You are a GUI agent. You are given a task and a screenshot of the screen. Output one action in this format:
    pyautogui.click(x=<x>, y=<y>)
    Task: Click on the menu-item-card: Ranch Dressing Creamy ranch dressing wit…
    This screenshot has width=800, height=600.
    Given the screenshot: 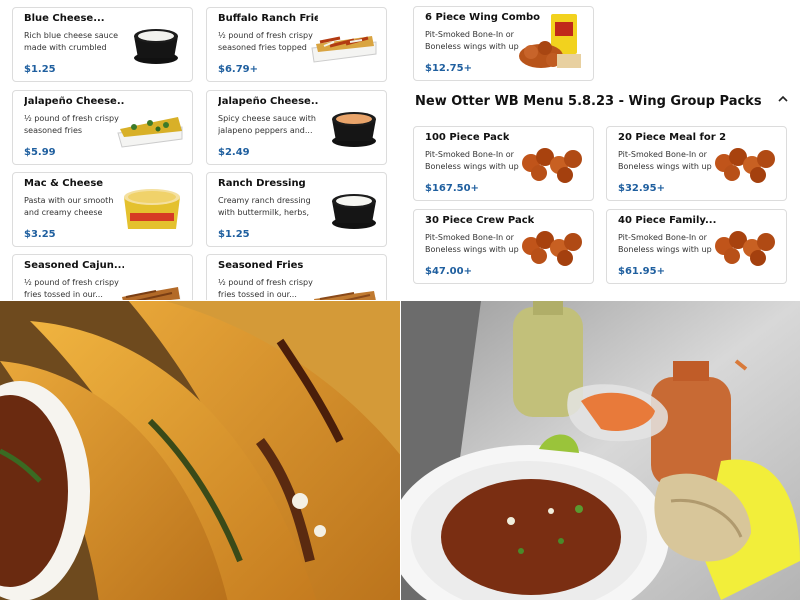 What is the action you would take?
    pyautogui.click(x=296, y=209)
    